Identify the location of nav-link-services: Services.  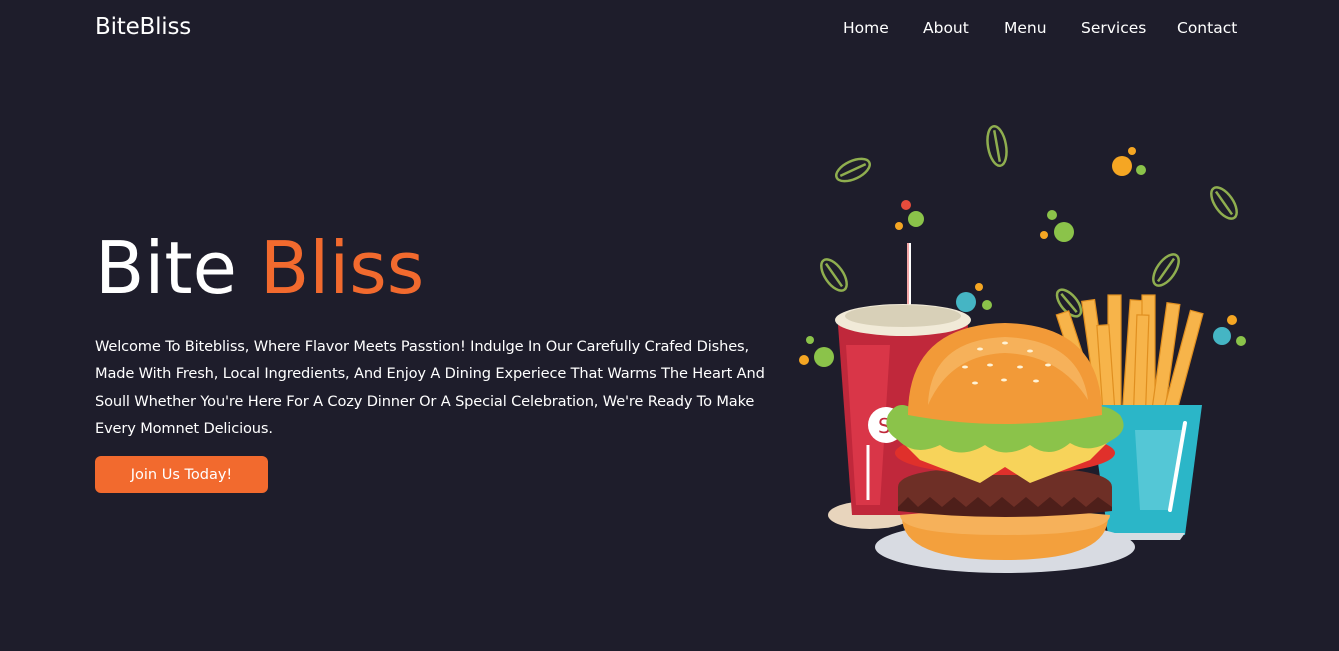
(1113, 28).